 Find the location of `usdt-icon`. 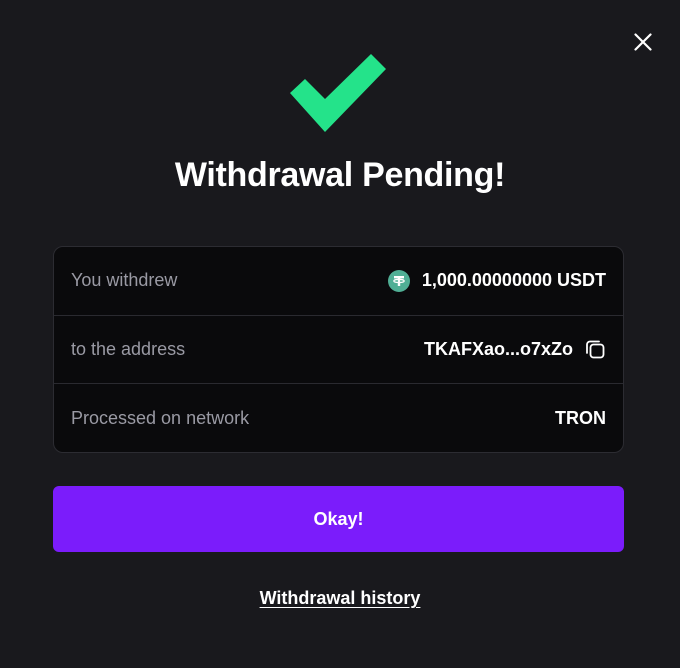

usdt-icon is located at coordinates (398, 280).